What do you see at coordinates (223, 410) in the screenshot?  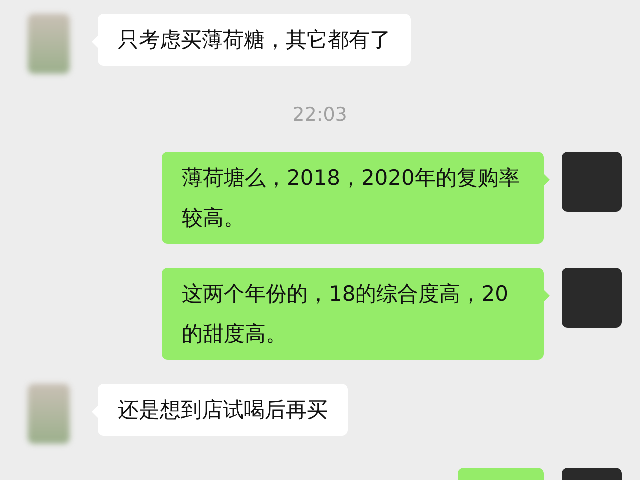 I see `message-bubble: 还是想到店试喝后再买` at bounding box center [223, 410].